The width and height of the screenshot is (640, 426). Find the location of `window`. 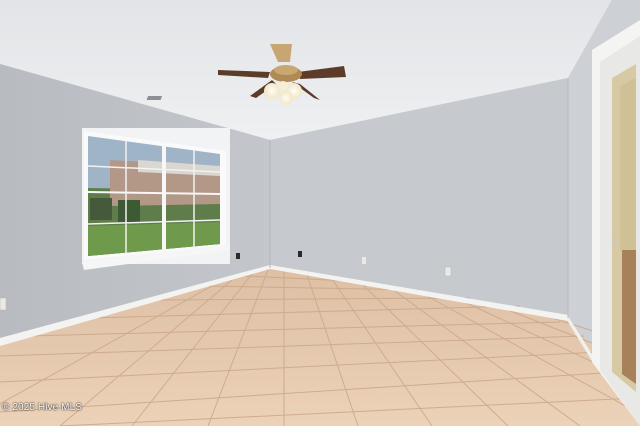

window is located at coordinates (156, 199).